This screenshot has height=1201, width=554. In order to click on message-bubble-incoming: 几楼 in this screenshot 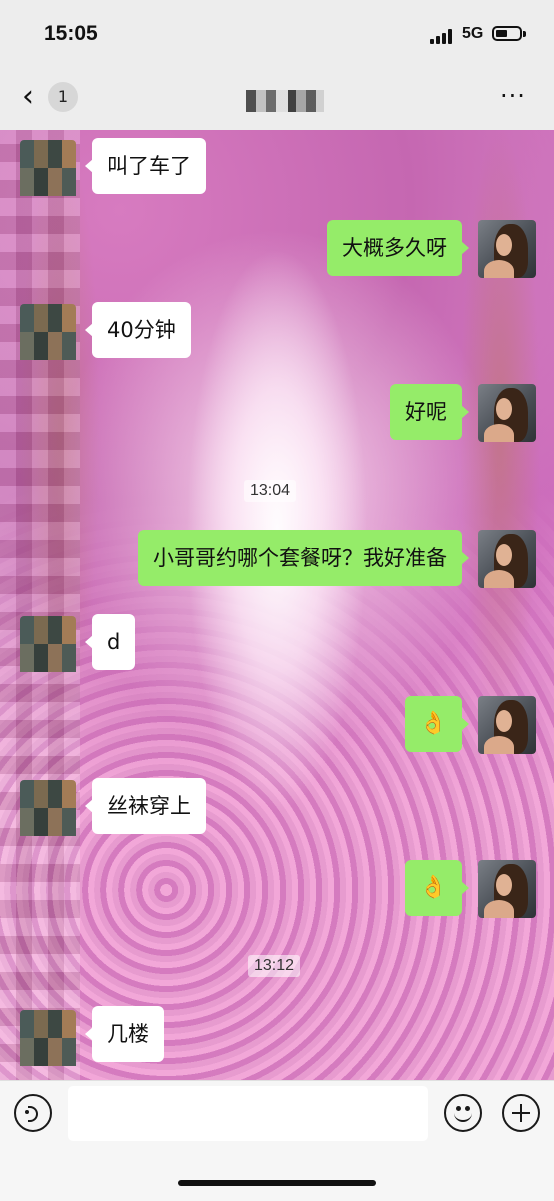, I will do `click(124, 1034)`.